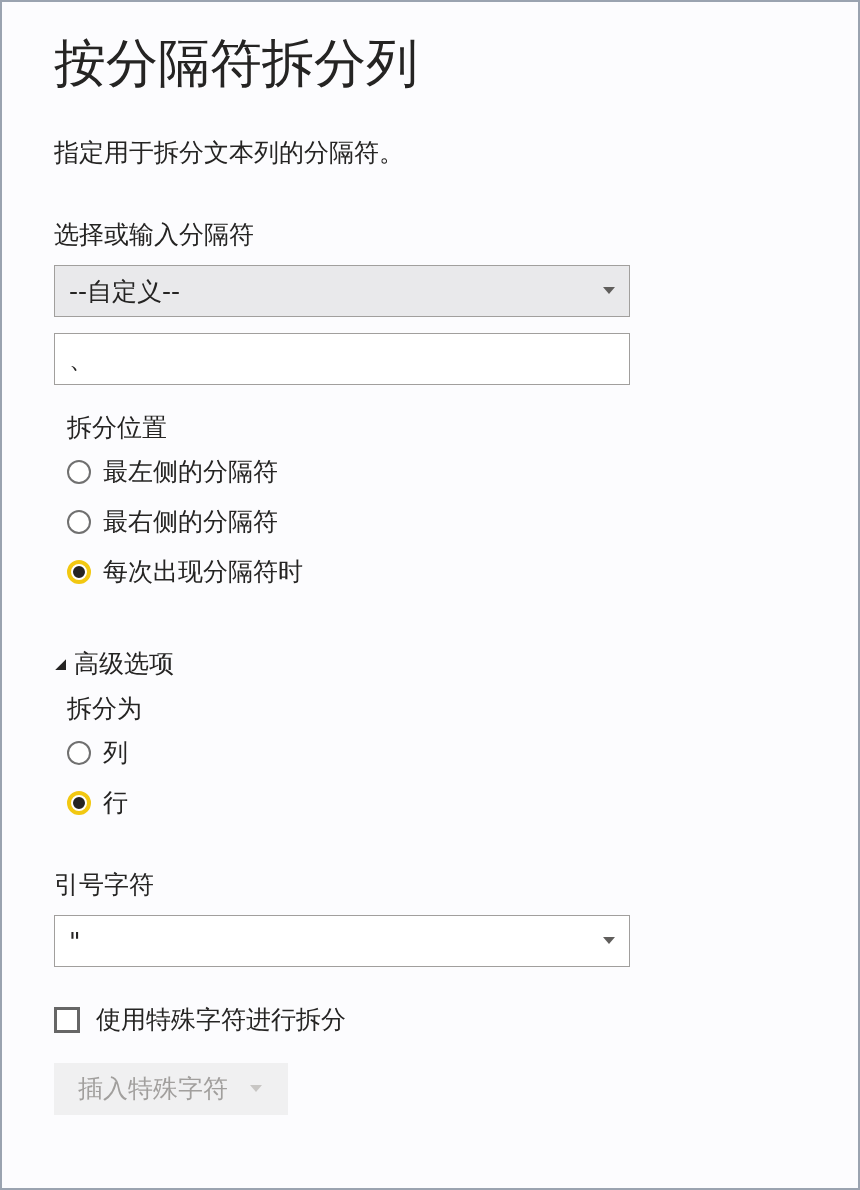  What do you see at coordinates (67, 1020) in the screenshot?
I see `checkbox` at bounding box center [67, 1020].